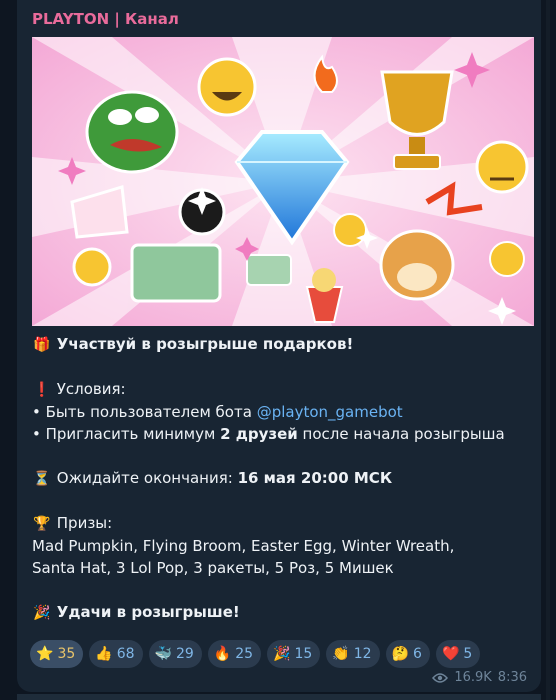  Describe the element at coordinates (440, 677) in the screenshot. I see `eye-icon` at that location.